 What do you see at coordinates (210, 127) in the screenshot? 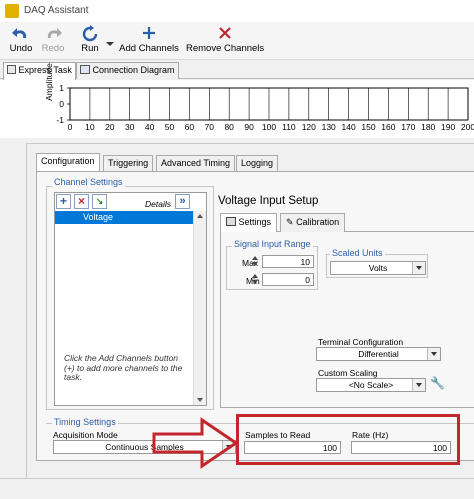
I see `graph-x-tick-label: 70` at bounding box center [210, 127].